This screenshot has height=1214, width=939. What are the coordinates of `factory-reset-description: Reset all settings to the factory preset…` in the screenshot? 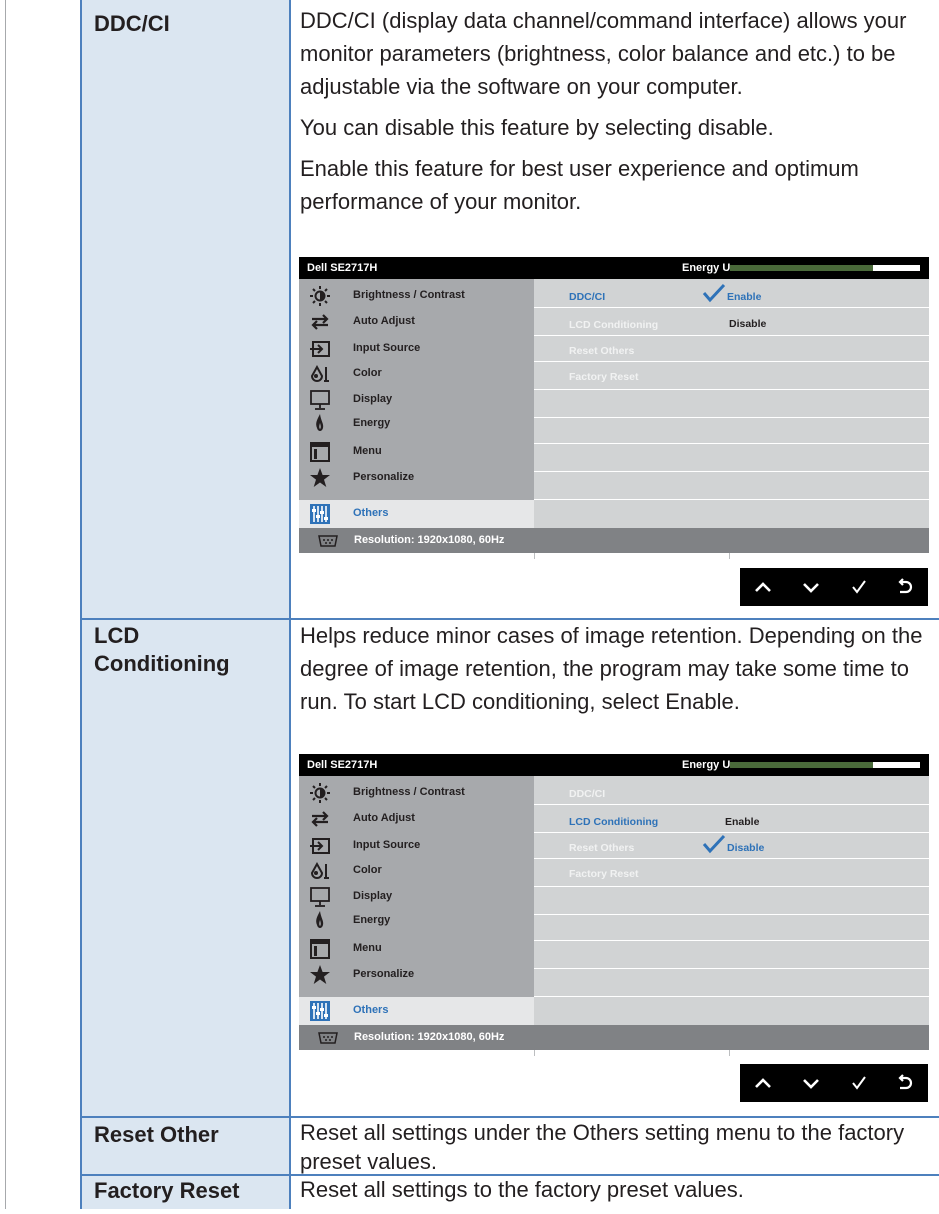 It's located at (615, 1194).